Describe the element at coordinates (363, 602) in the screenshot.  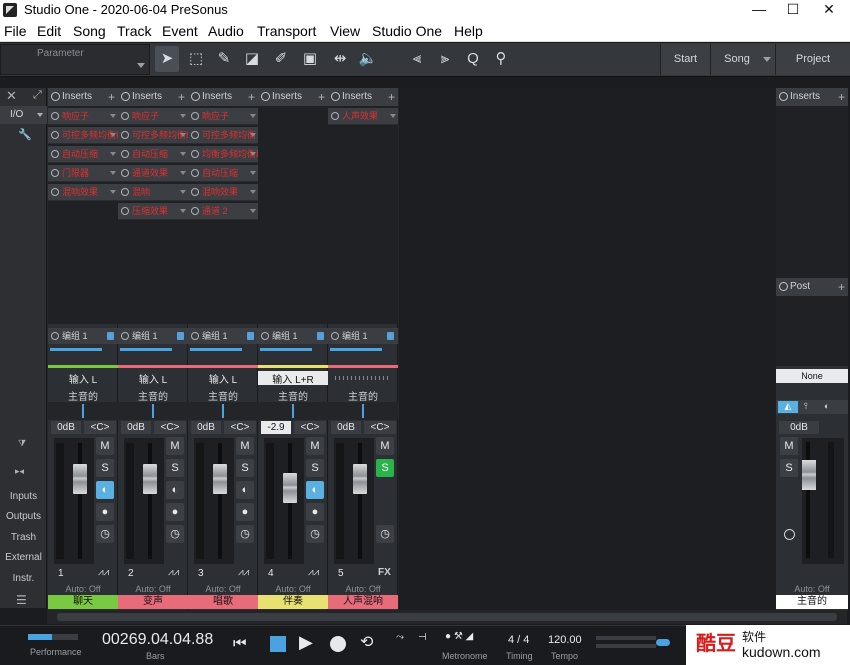
I see `channel-name: 人声混响` at that location.